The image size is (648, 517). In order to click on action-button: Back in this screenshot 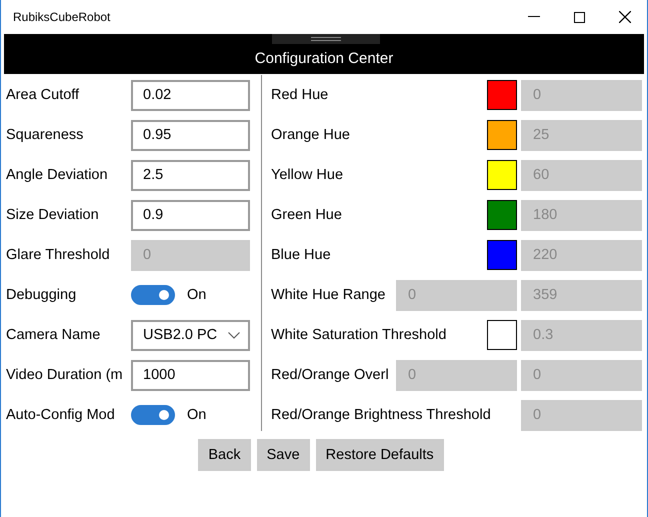, I will do `click(224, 455)`.